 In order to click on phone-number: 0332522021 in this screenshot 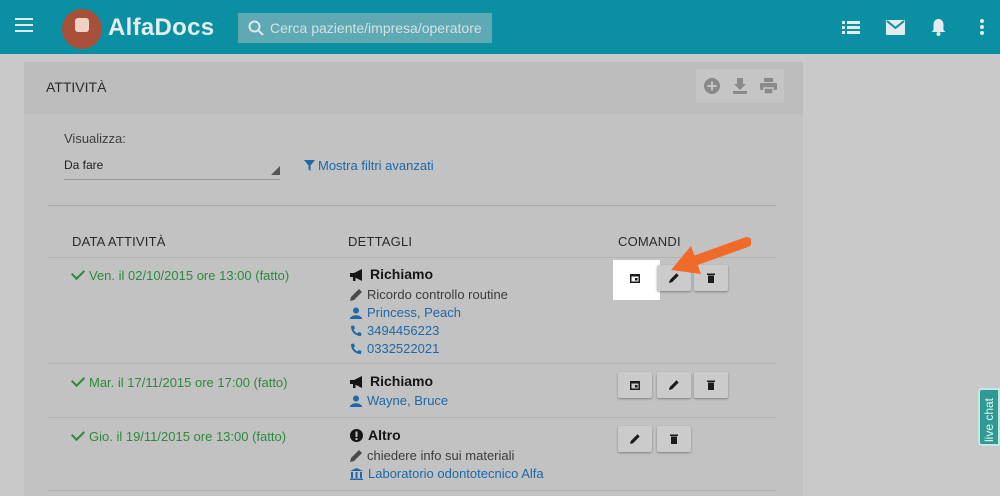, I will do `click(403, 348)`.